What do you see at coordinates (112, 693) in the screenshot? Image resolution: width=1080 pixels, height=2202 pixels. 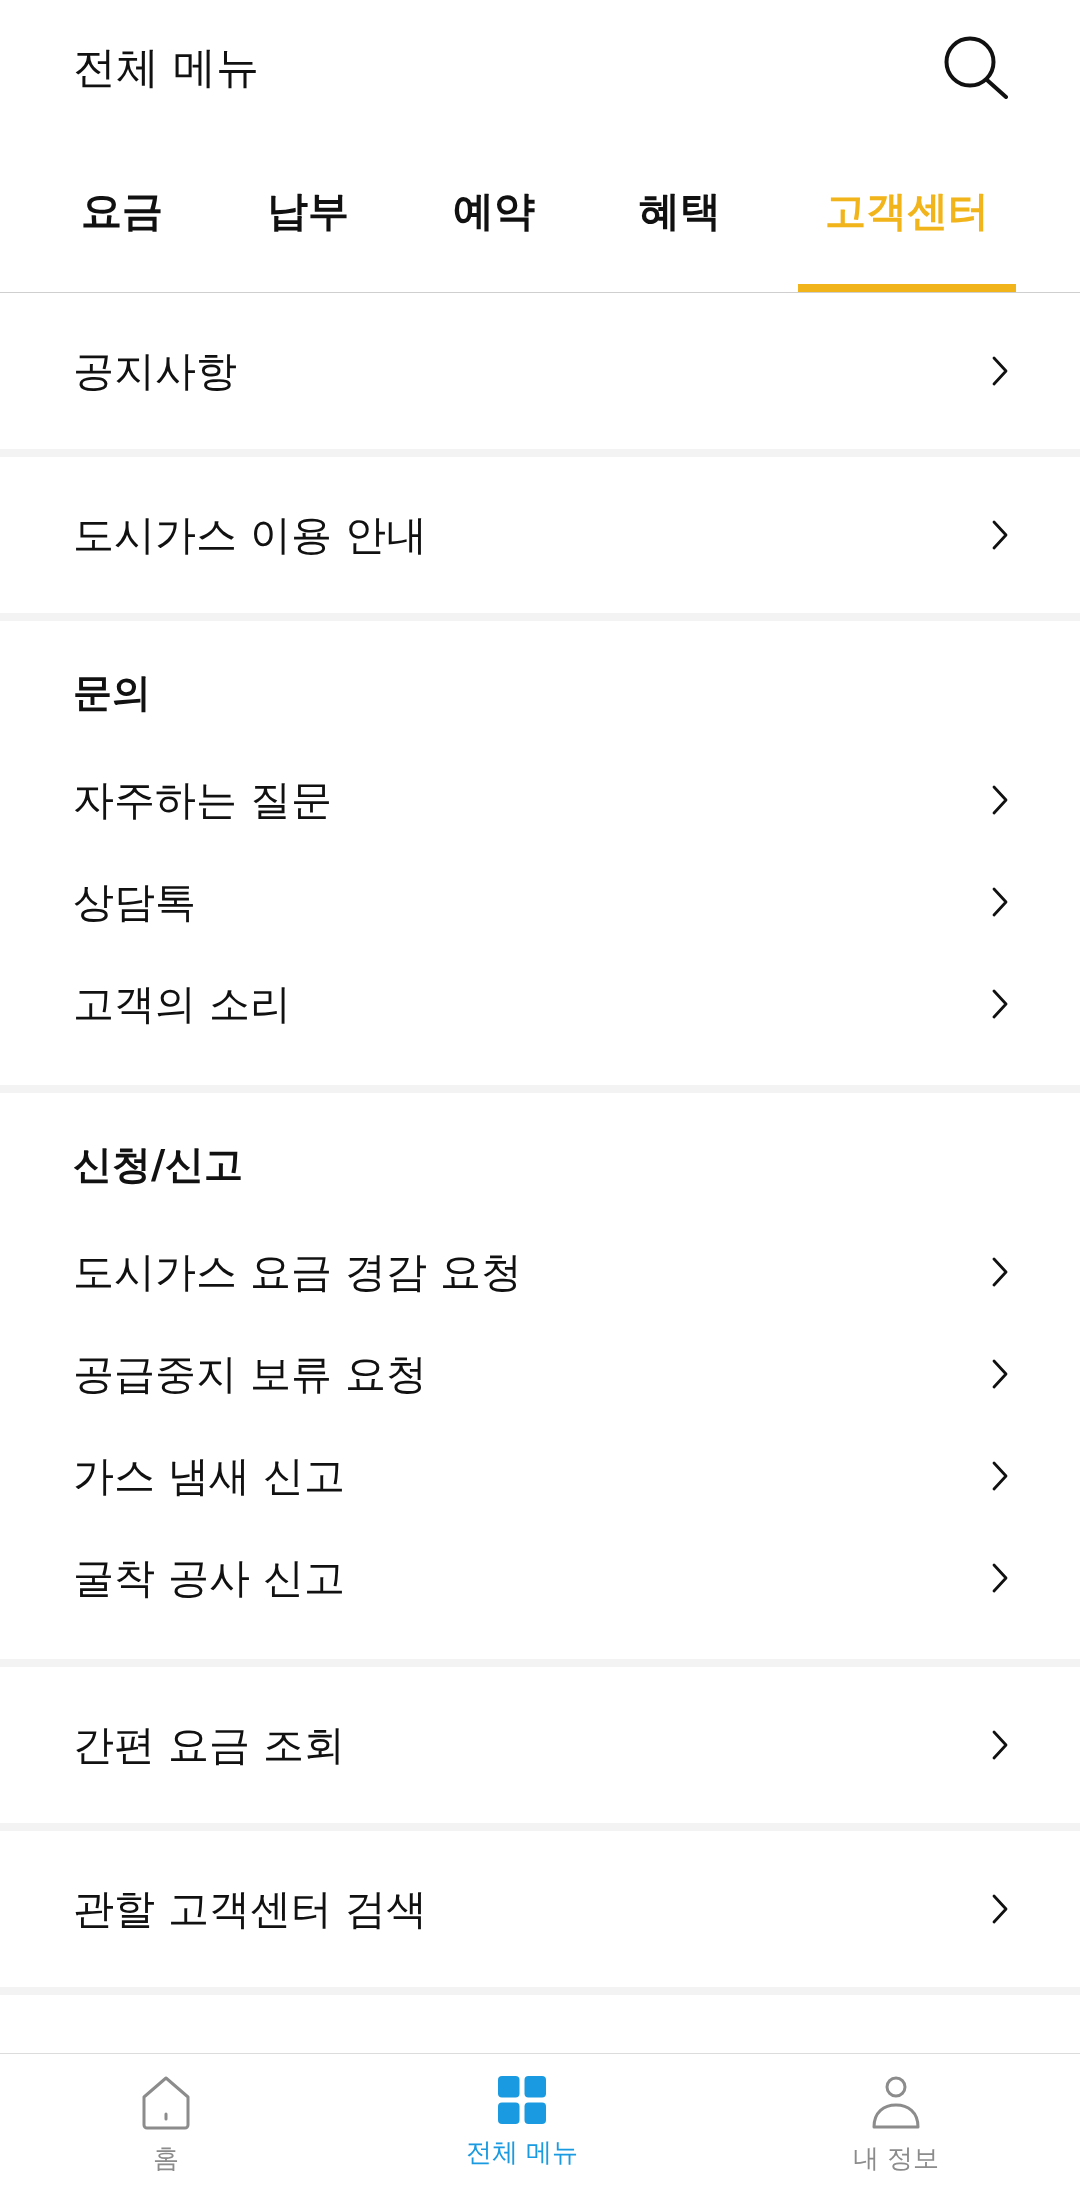 I see `section-title: 문의` at bounding box center [112, 693].